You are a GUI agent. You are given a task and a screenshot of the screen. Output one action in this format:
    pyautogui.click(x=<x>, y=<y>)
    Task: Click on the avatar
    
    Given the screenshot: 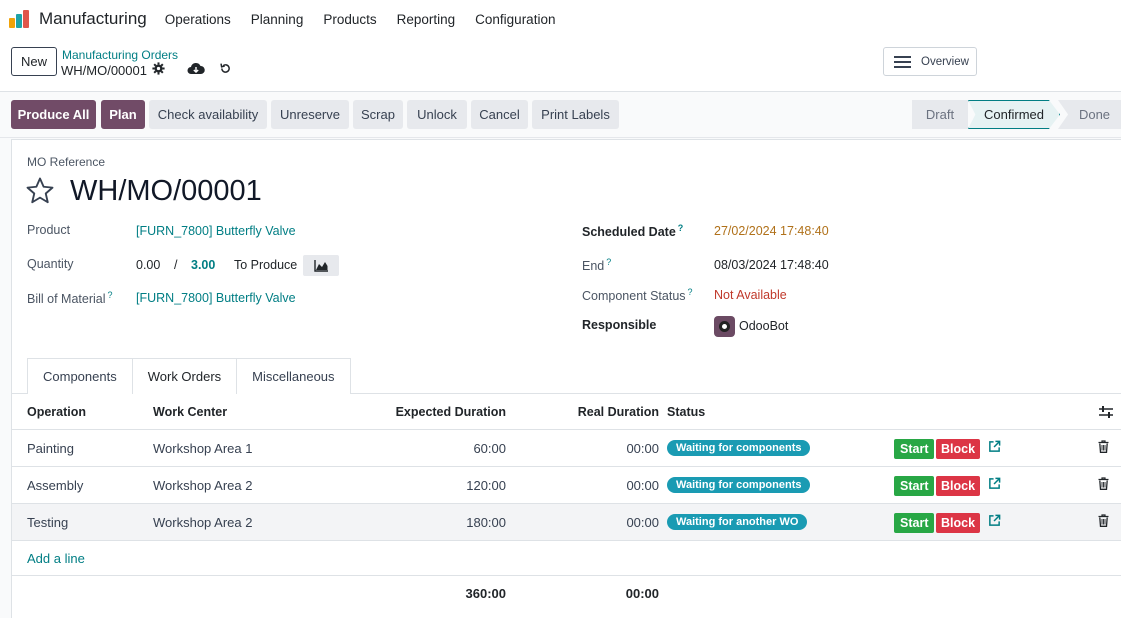 What is the action you would take?
    pyautogui.click(x=724, y=326)
    